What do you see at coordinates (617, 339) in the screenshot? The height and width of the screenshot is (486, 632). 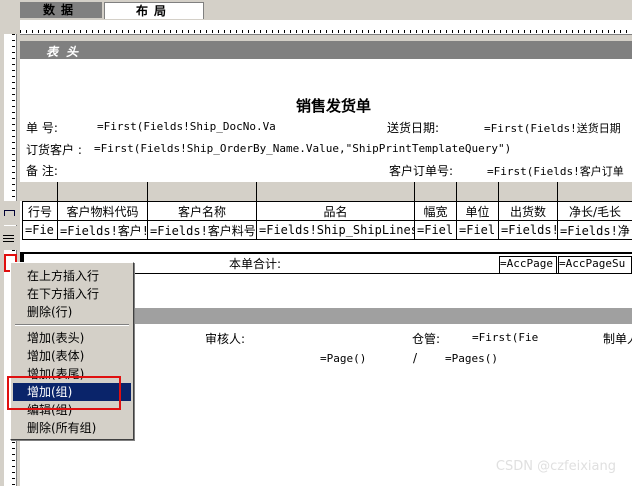 I see `maker-label: 制单人` at bounding box center [617, 339].